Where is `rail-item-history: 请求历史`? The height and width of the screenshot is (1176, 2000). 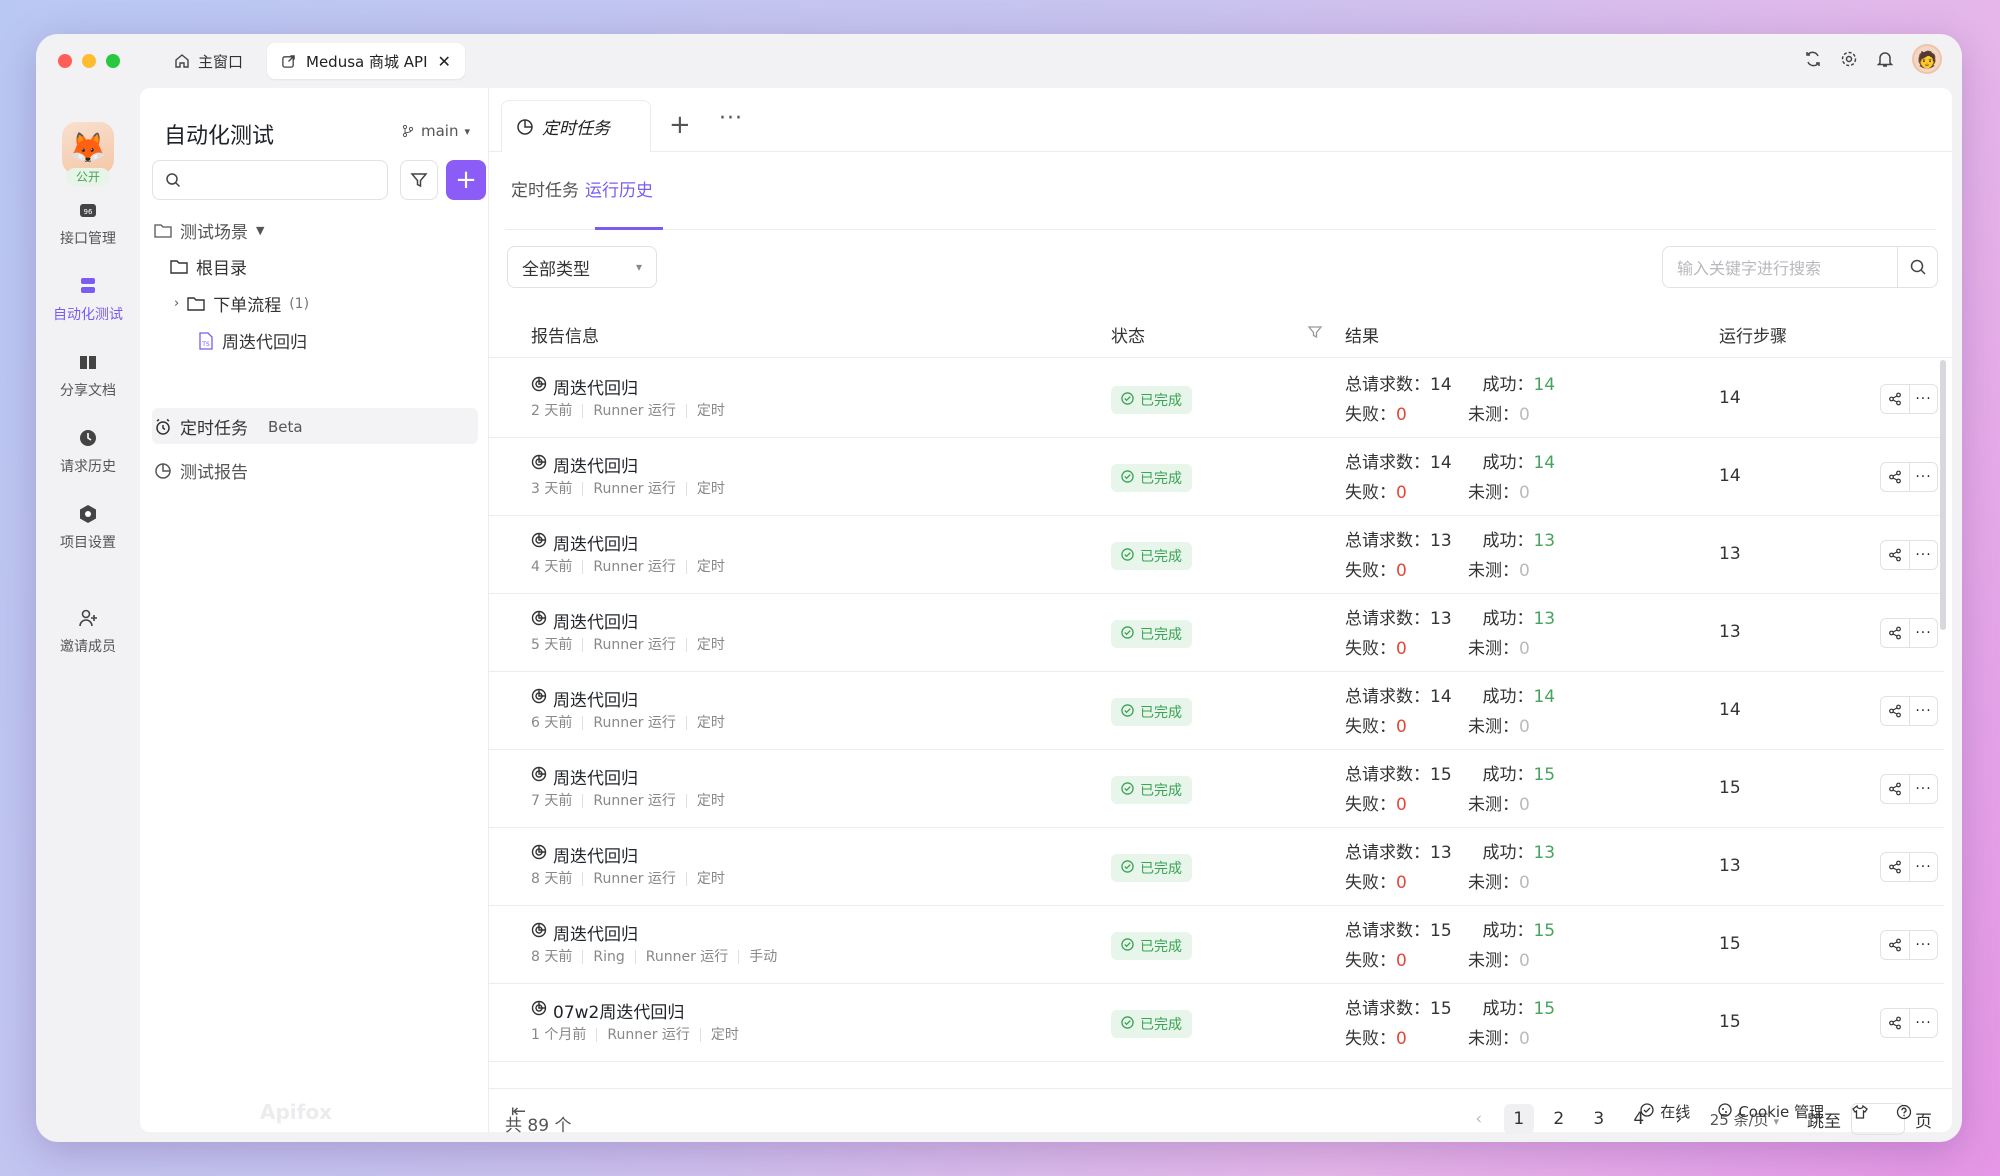 rail-item-history: 请求历史 is located at coordinates (88, 451).